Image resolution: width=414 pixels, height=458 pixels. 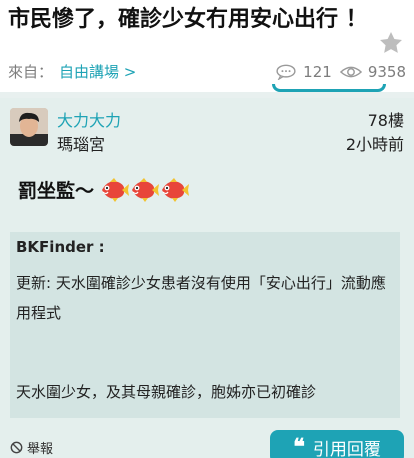 I want to click on report-label: 舉報, so click(x=40, y=449).